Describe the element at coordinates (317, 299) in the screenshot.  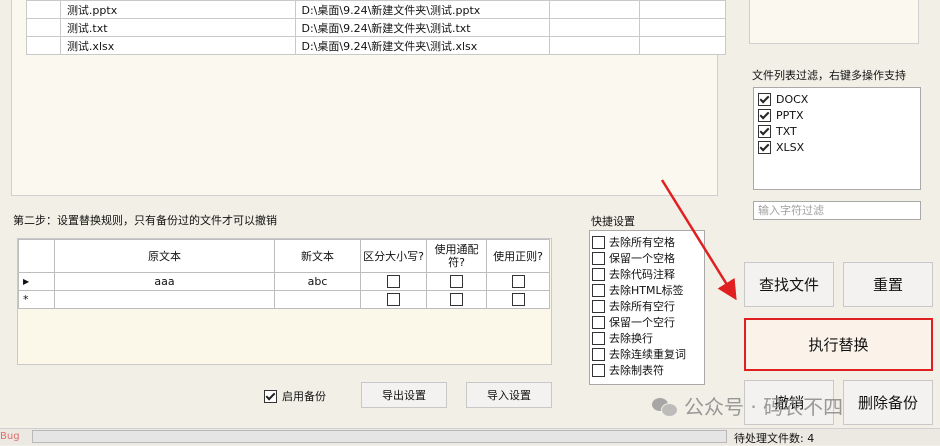
I see `new-text-cell` at that location.